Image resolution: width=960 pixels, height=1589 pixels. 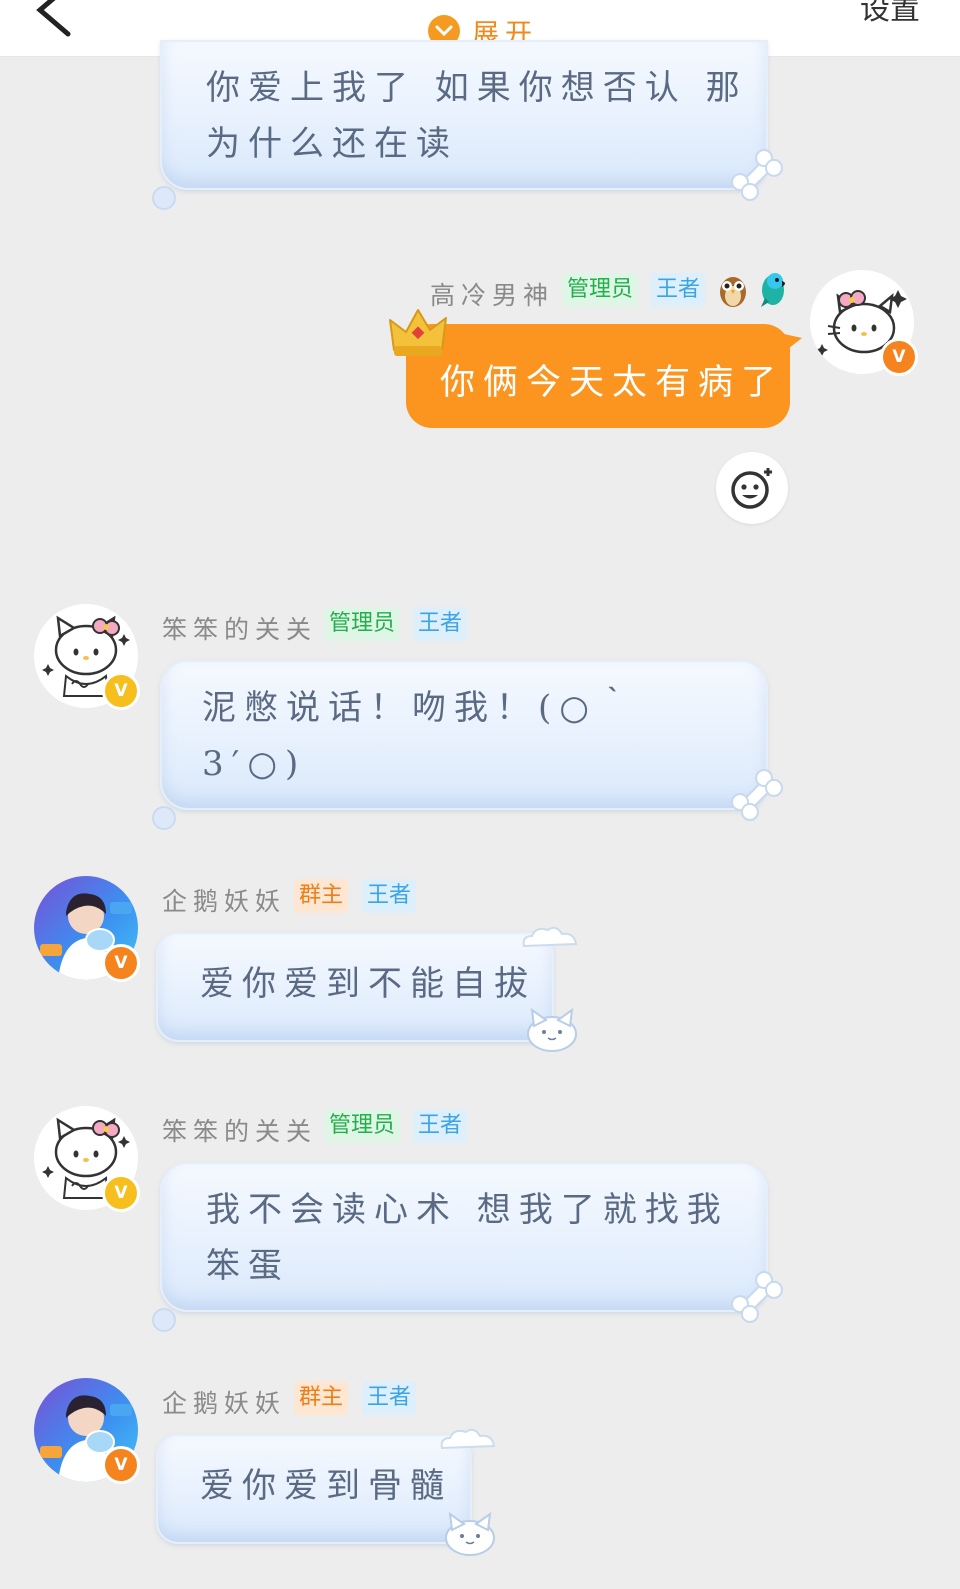 What do you see at coordinates (58, 19) in the screenshot?
I see `back-icon` at bounding box center [58, 19].